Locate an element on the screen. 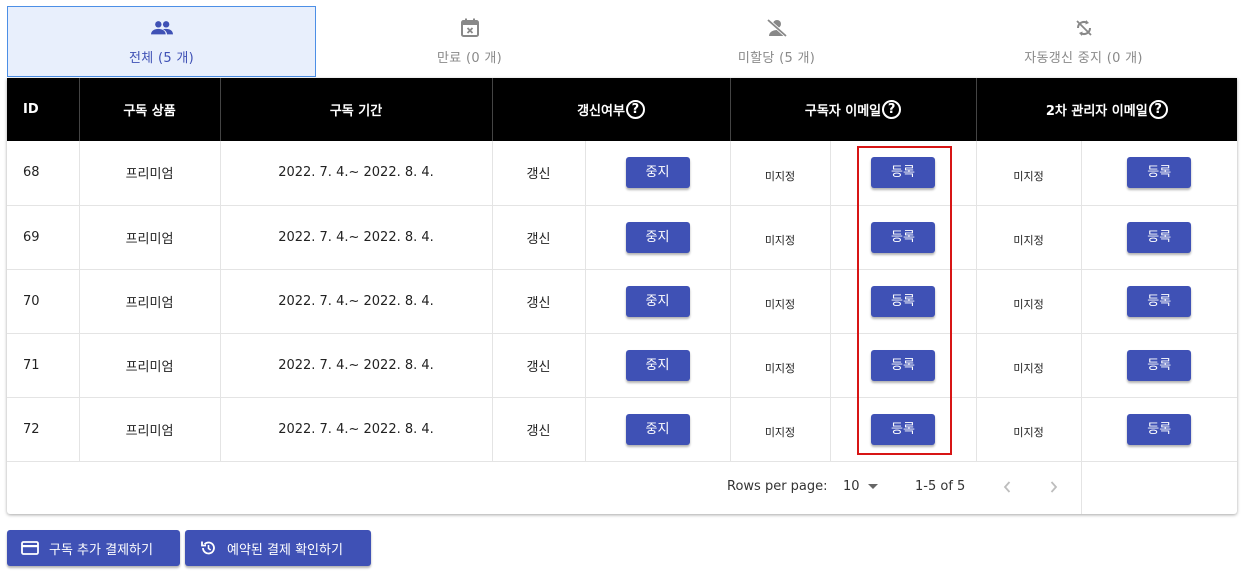 This screenshot has width=1246, height=576. header-product: 구독 상품 is located at coordinates (150, 109).